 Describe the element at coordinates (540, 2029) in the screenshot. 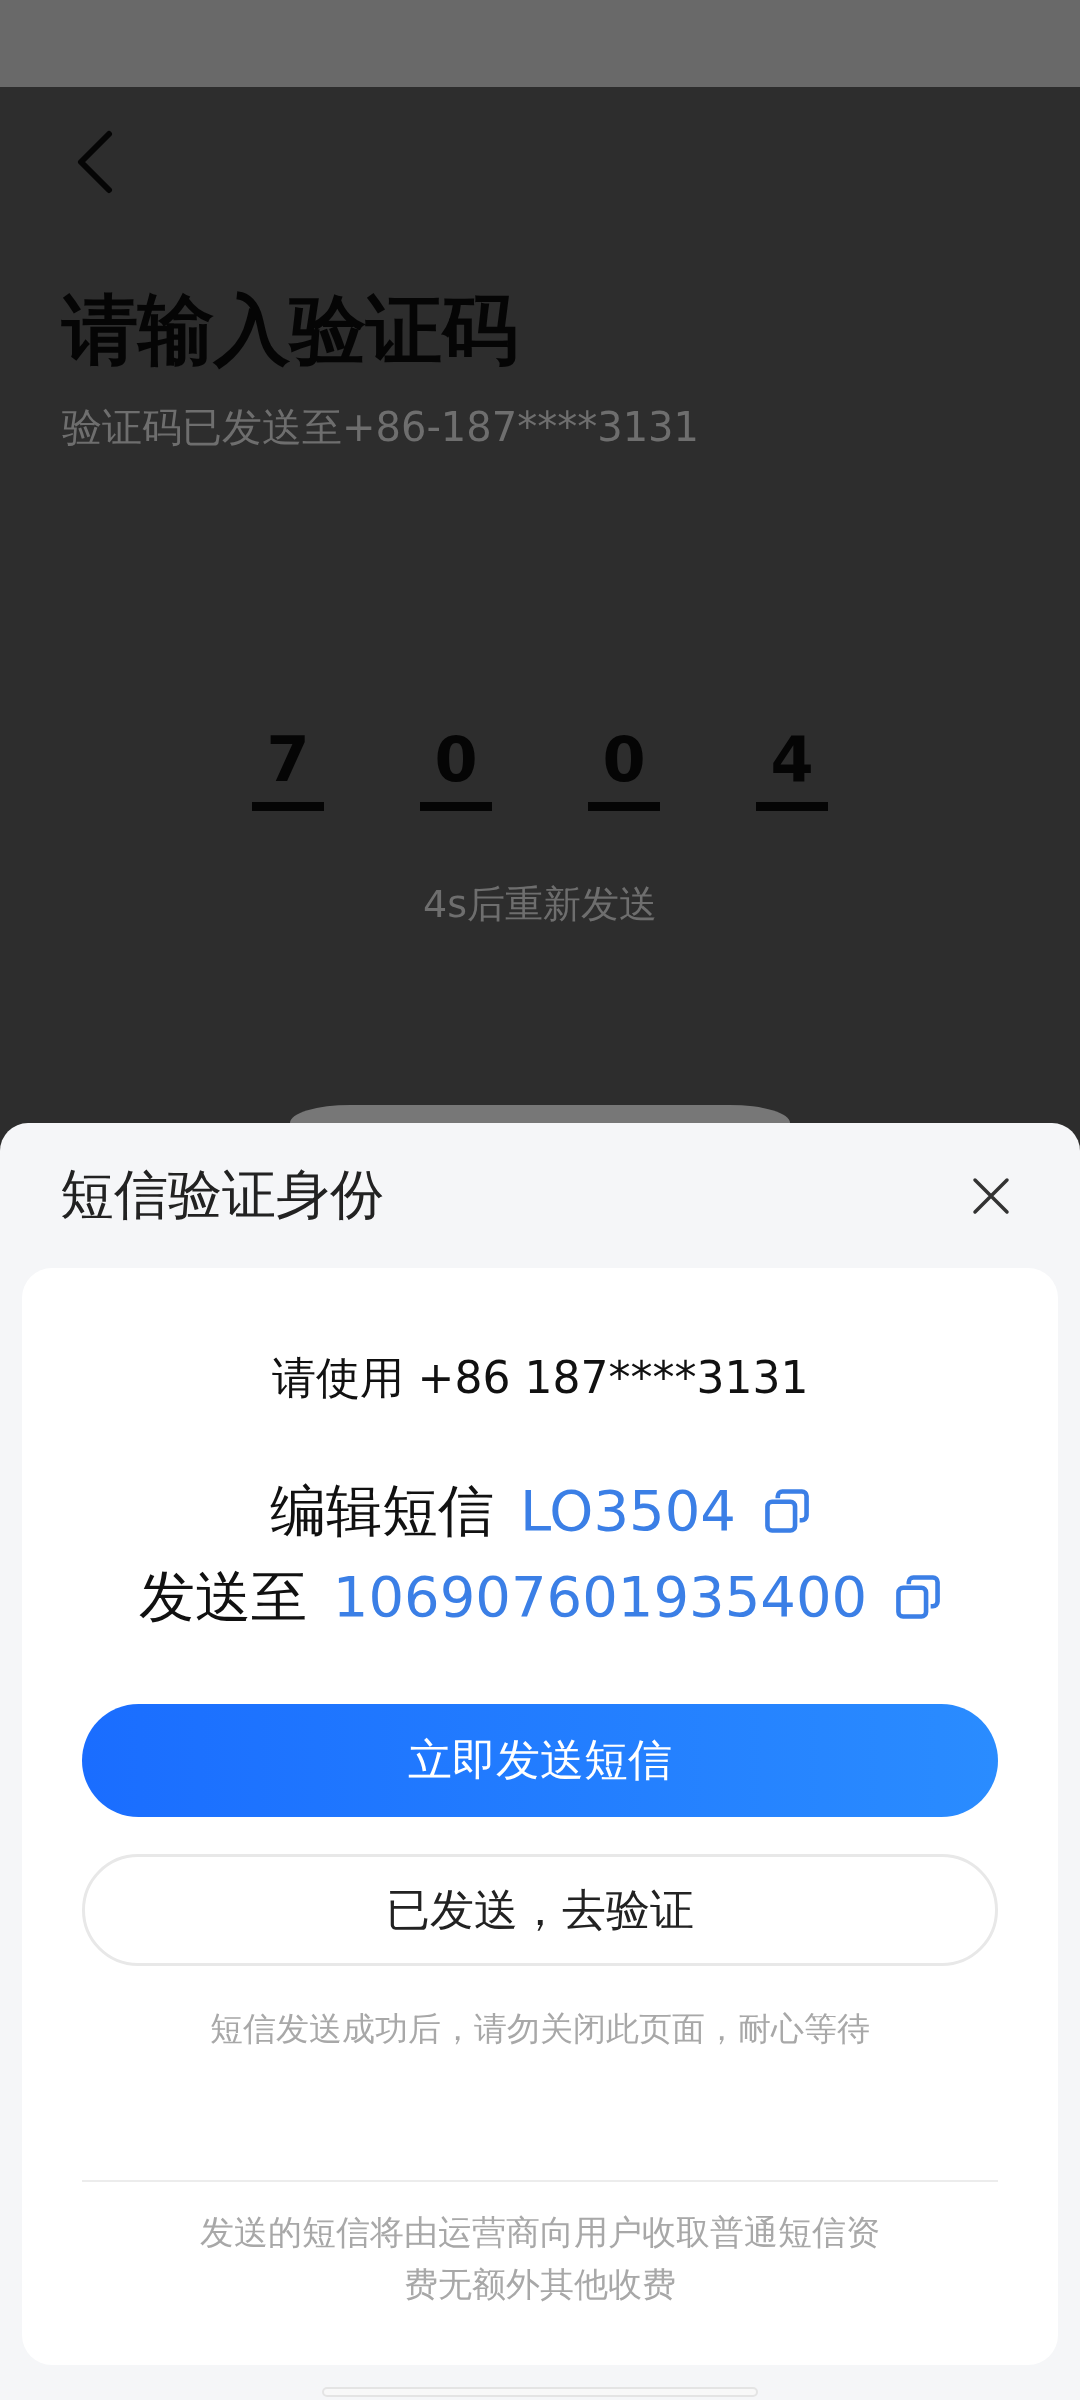

I see `hint-text: 短信发送成功后，请勿关闭此页面，耐心等待` at that location.